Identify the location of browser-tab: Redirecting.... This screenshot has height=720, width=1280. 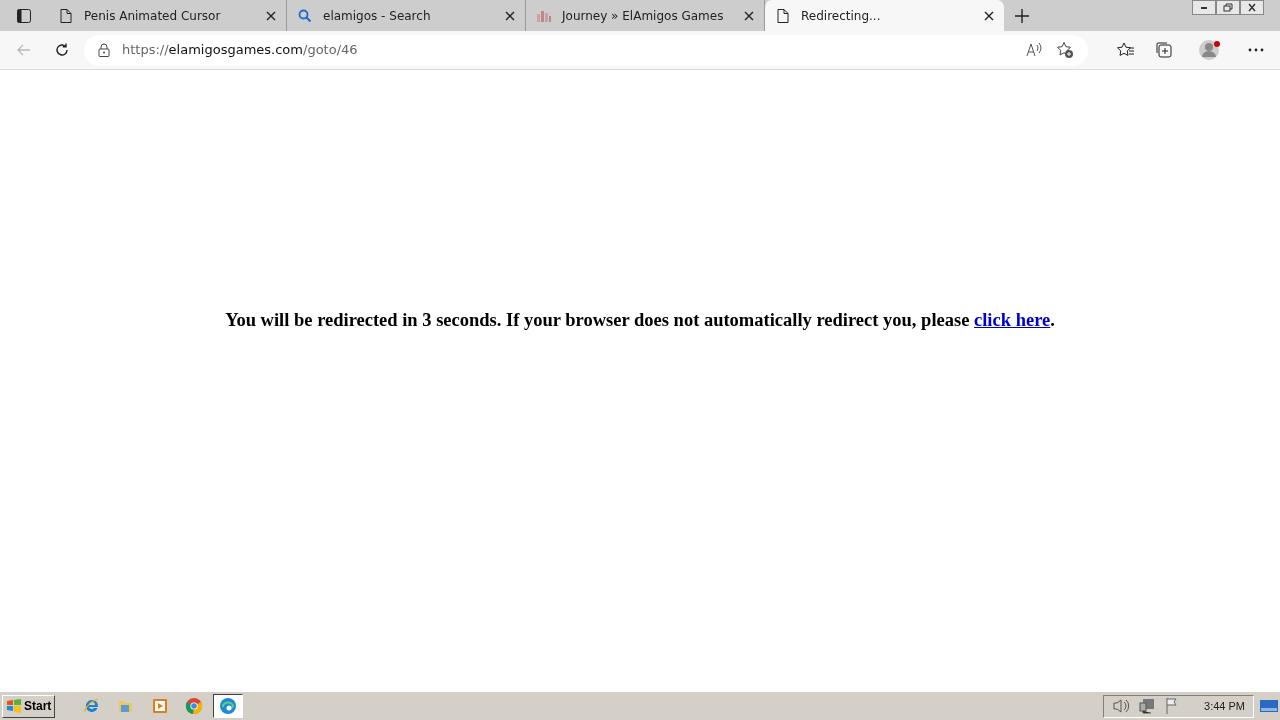
(884, 15).